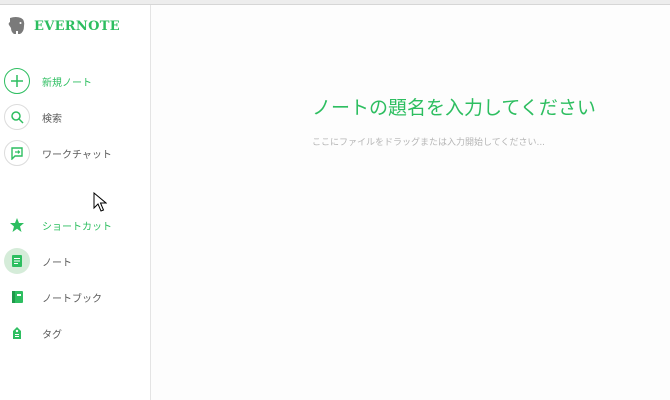 The height and width of the screenshot is (400, 670). I want to click on notebooks-label: ノートブック, so click(72, 299).